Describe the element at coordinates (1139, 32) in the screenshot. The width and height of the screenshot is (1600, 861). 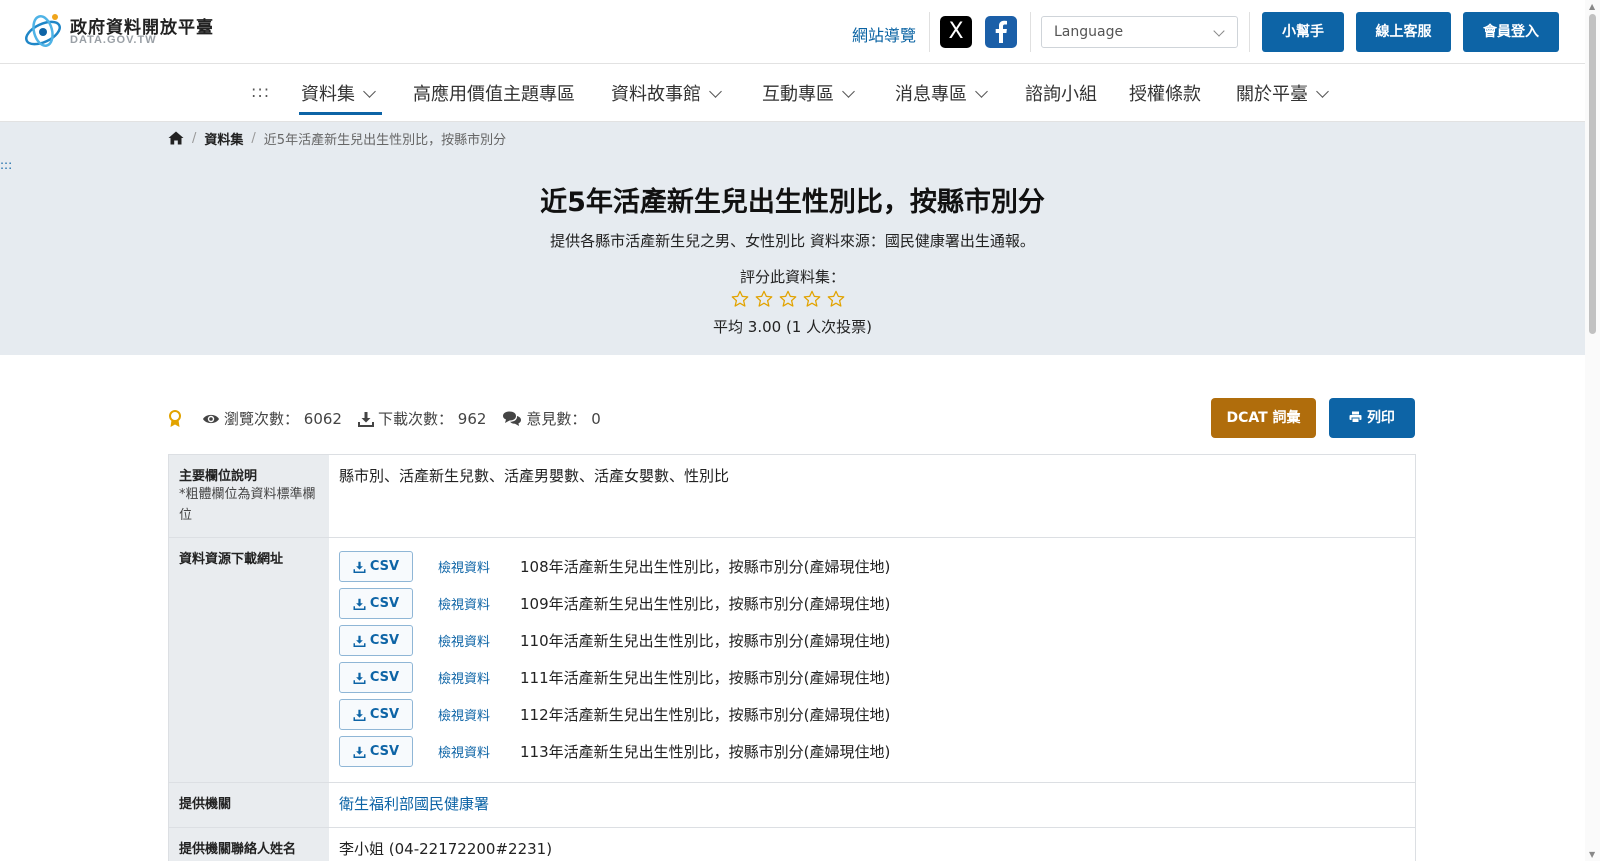
I see `language-select: Language` at that location.